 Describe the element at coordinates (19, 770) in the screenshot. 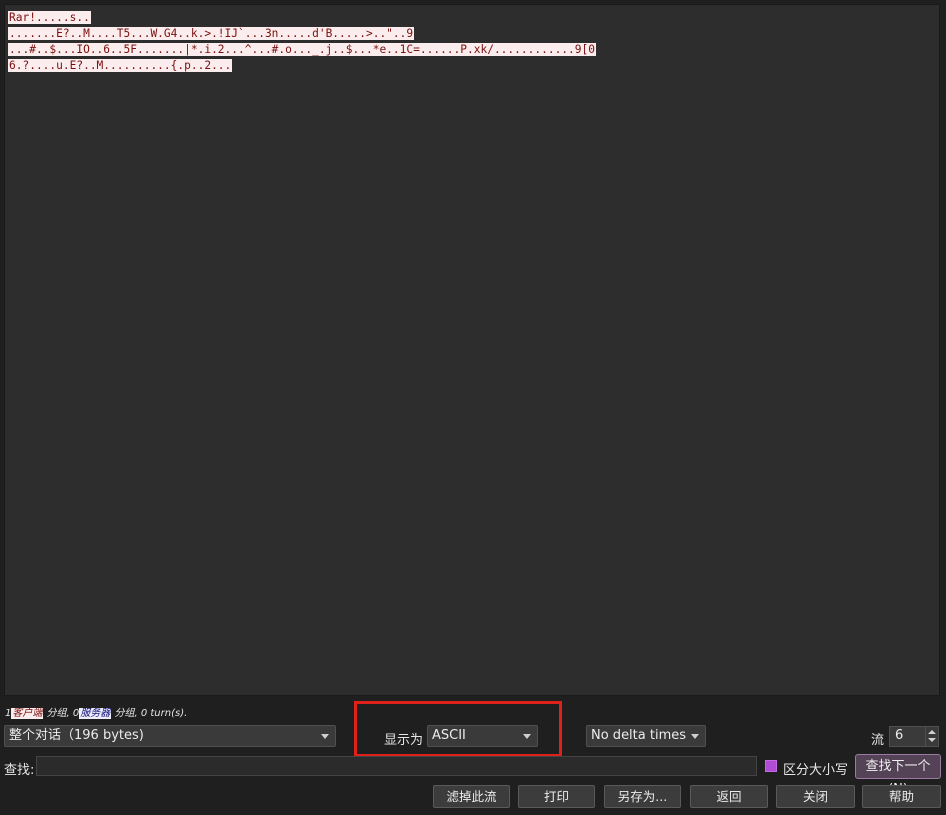

I see `search-label: 查找:` at that location.